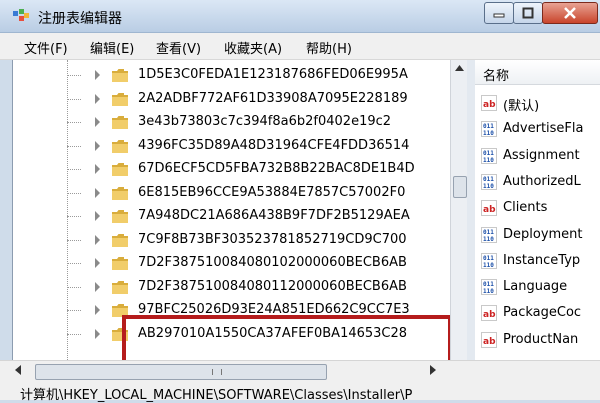 This screenshot has width=600, height=403. Describe the element at coordinates (232, 99) in the screenshot. I see `tree-row: 2A2ADBF772AF61D33908A7095E228189` at that location.